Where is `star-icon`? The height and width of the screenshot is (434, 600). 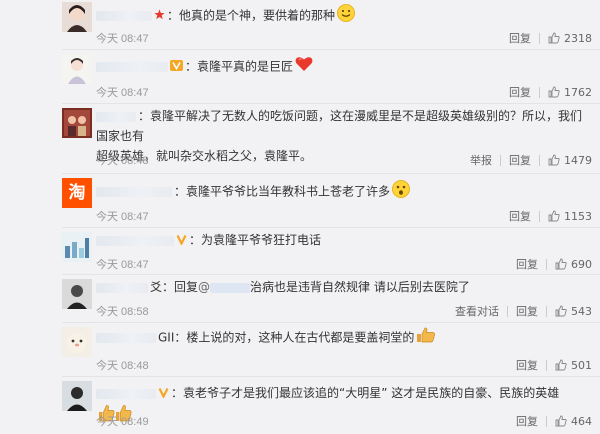 star-icon is located at coordinates (159, 16).